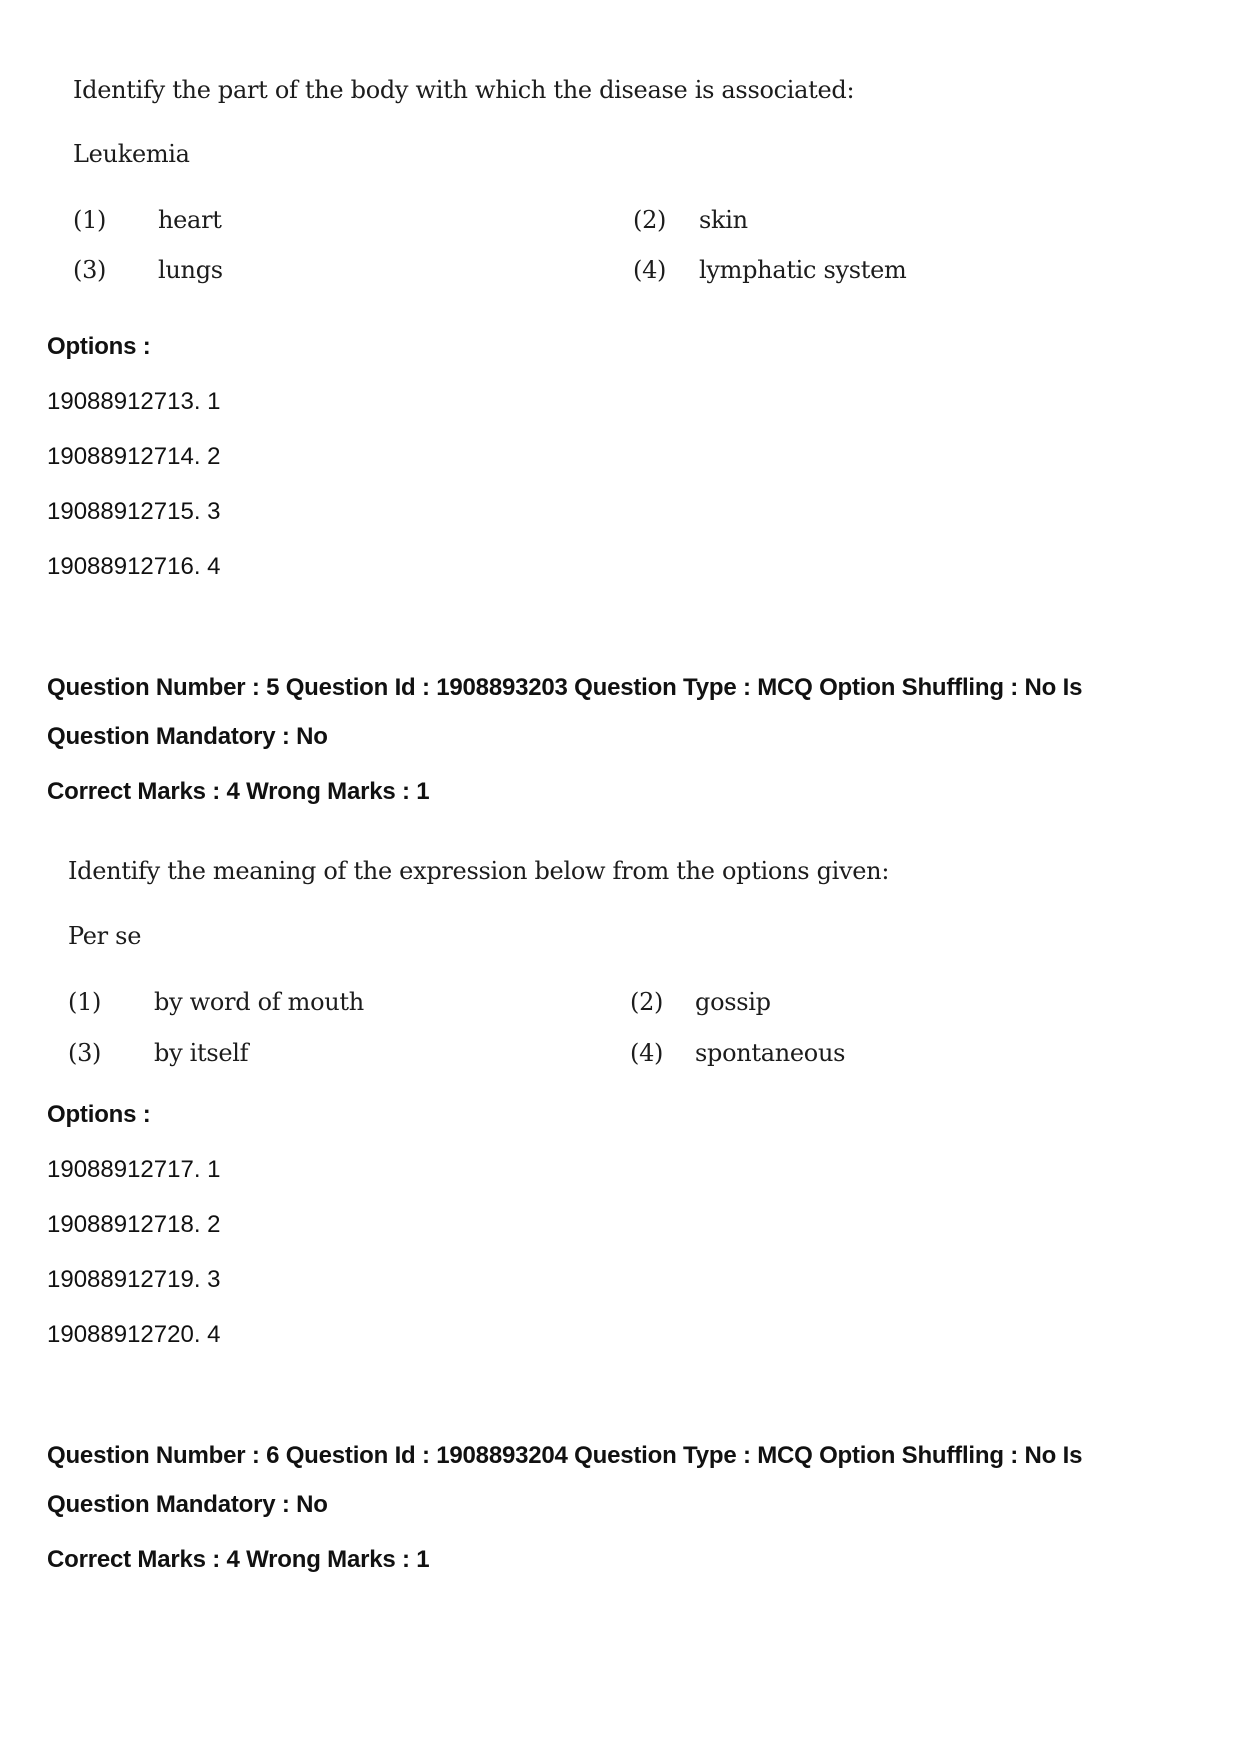 This screenshot has width=1240, height=1755. What do you see at coordinates (190, 220) in the screenshot?
I see `choice-text: heart` at bounding box center [190, 220].